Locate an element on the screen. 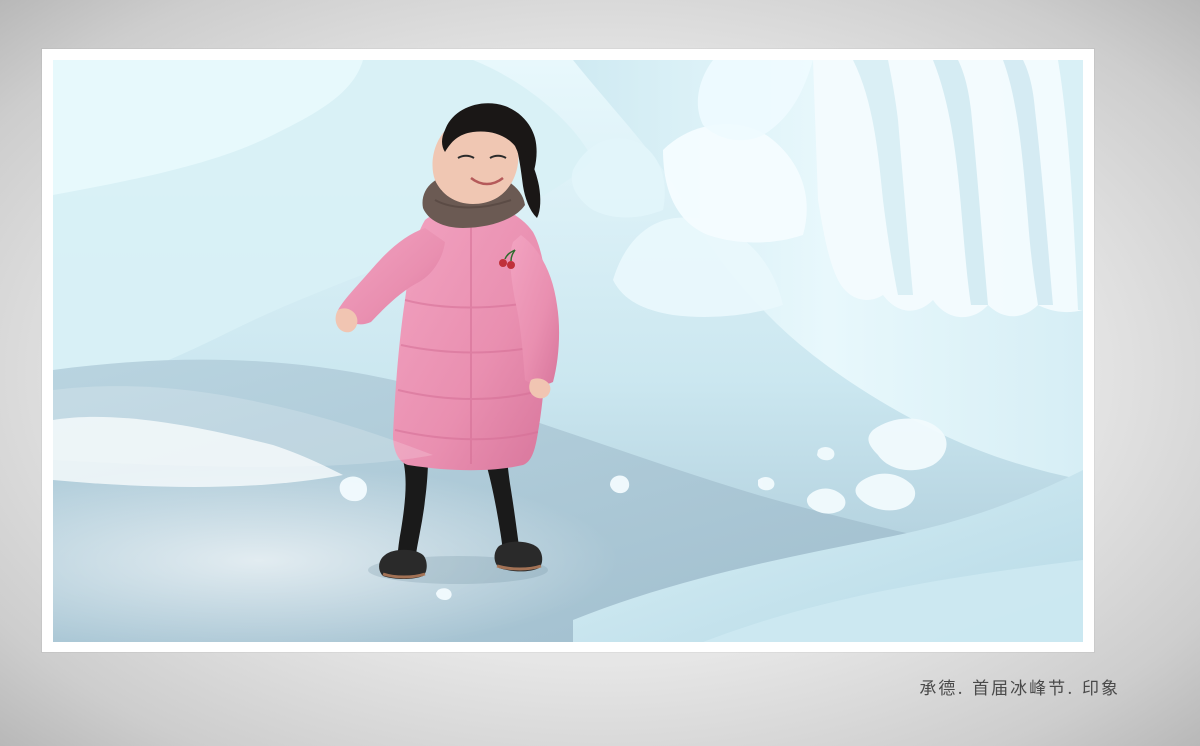 This screenshot has height=746, width=1200. icicle-columns is located at coordinates (948, 189).